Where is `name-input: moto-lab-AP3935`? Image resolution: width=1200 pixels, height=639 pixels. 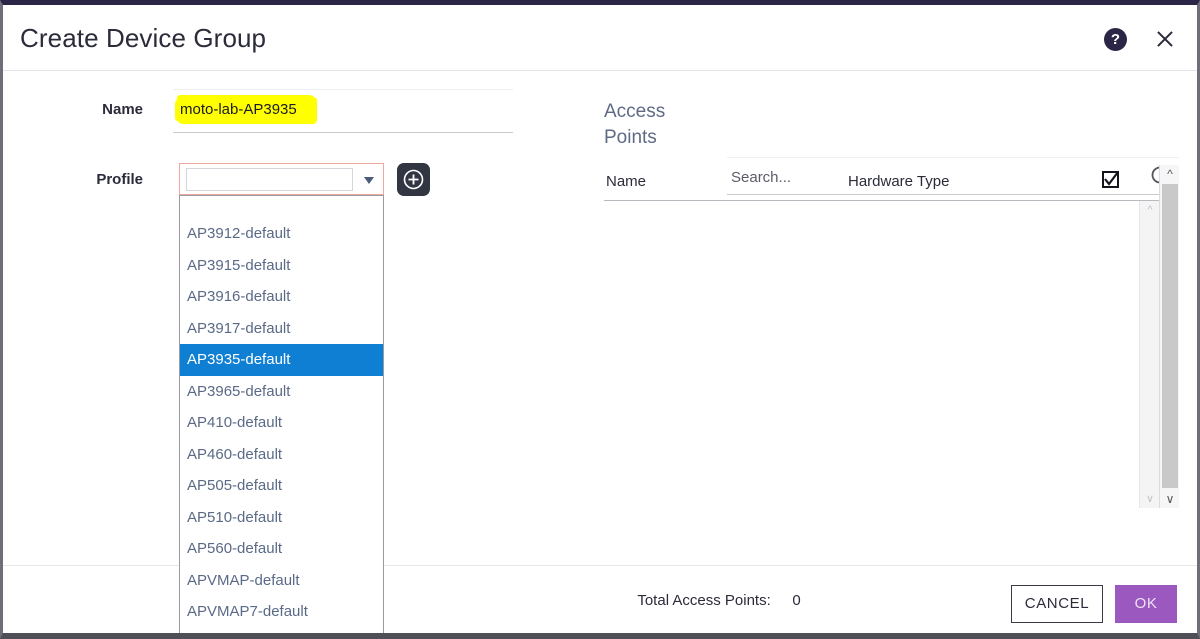 name-input: moto-lab-AP3935 is located at coordinates (343, 111).